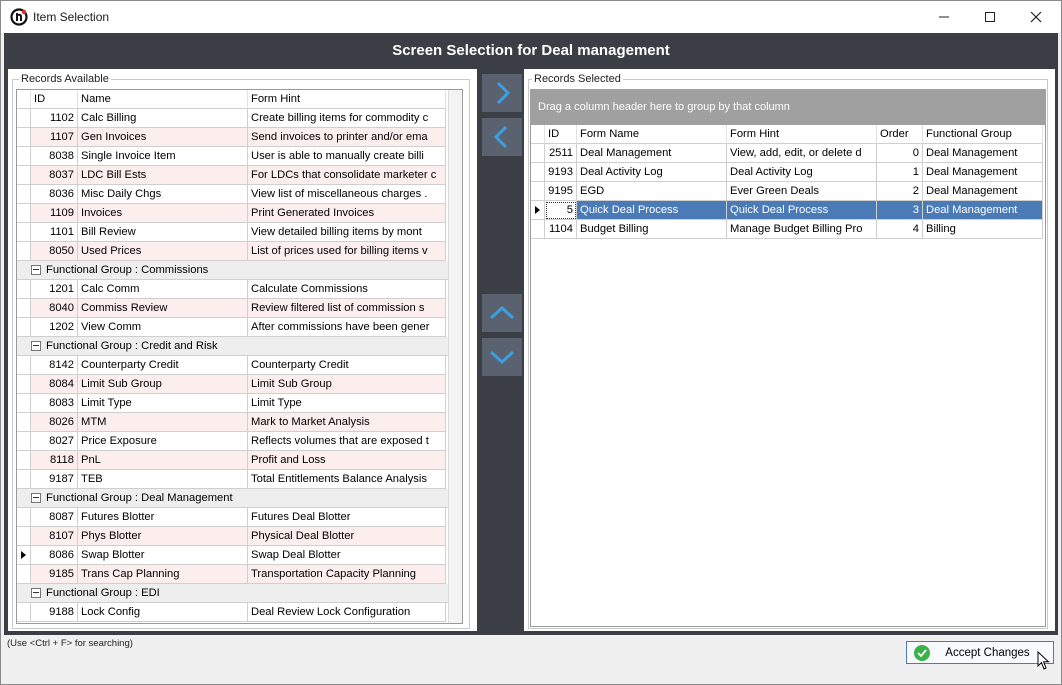  I want to click on cell-form-hint: Futures Deal Blotter, so click(347, 517).